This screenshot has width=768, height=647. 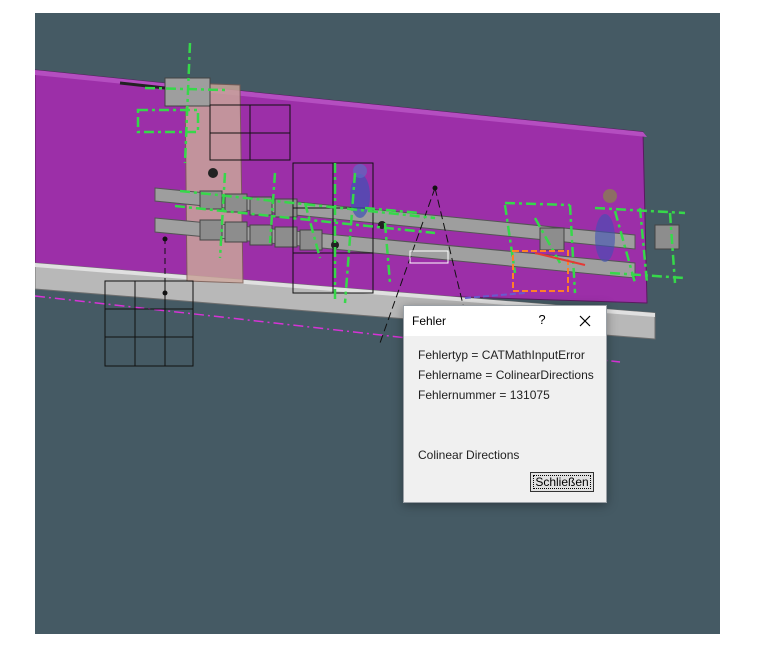 I want to click on vertical-beam, so click(x=214, y=183).